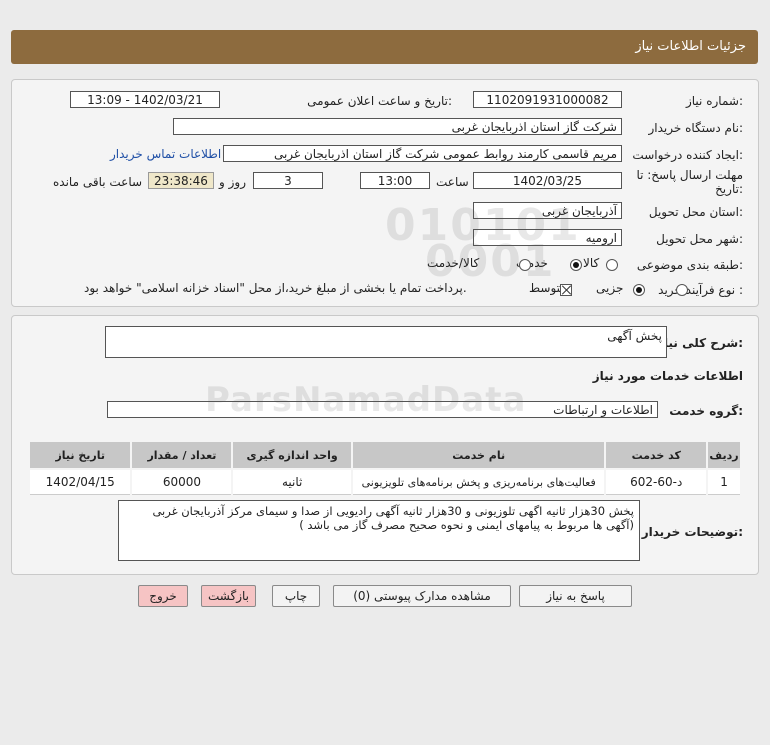  Describe the element at coordinates (714, 101) in the screenshot. I see `need-number-label: شماره نیاز:` at that location.